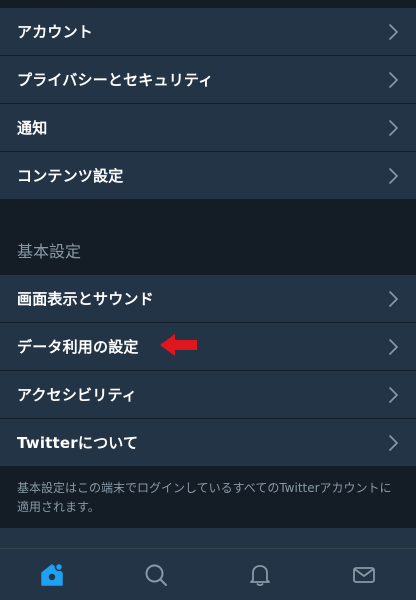 The width and height of the screenshot is (416, 600). I want to click on settings-item-account: アカウント, so click(208, 32).